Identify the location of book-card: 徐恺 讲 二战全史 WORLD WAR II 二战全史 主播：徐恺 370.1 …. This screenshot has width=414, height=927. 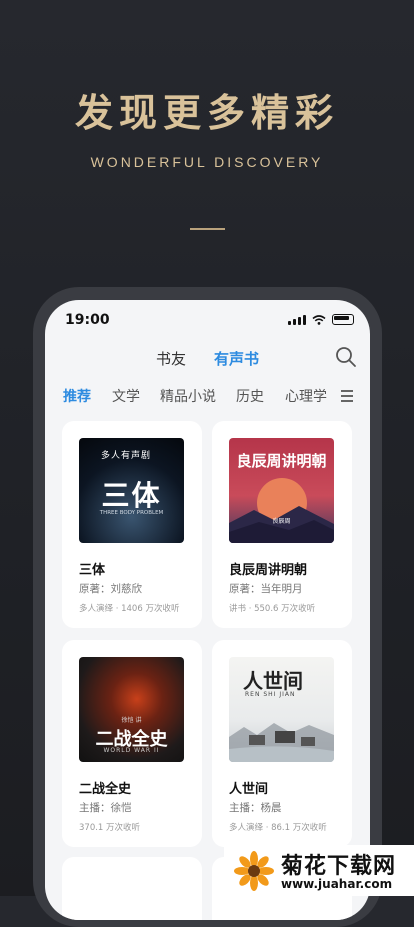
(132, 743).